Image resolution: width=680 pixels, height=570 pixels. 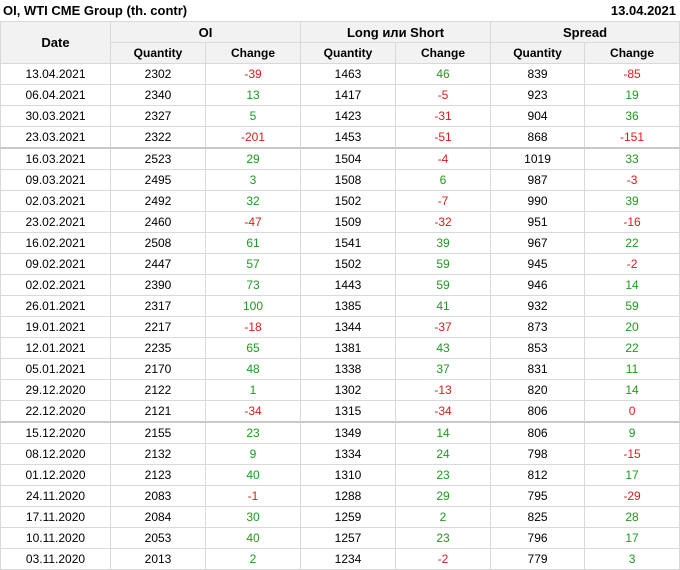 What do you see at coordinates (348, 348) in the screenshot?
I see `cell-ls-quantity: 1381` at bounding box center [348, 348].